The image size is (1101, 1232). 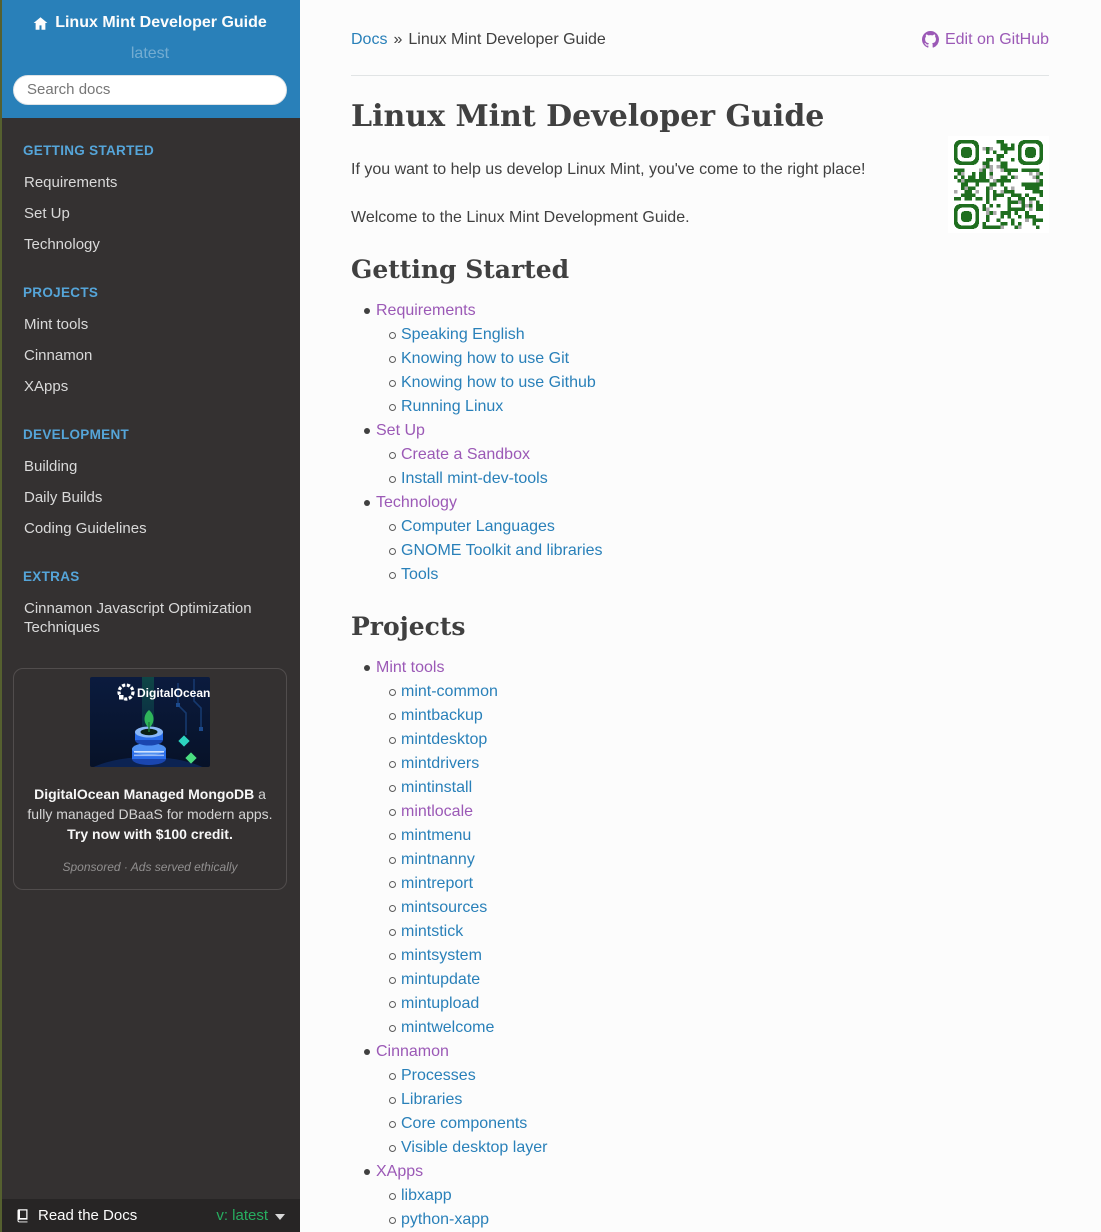 What do you see at coordinates (719, 812) in the screenshot?
I see `list-item: mintlocale` at bounding box center [719, 812].